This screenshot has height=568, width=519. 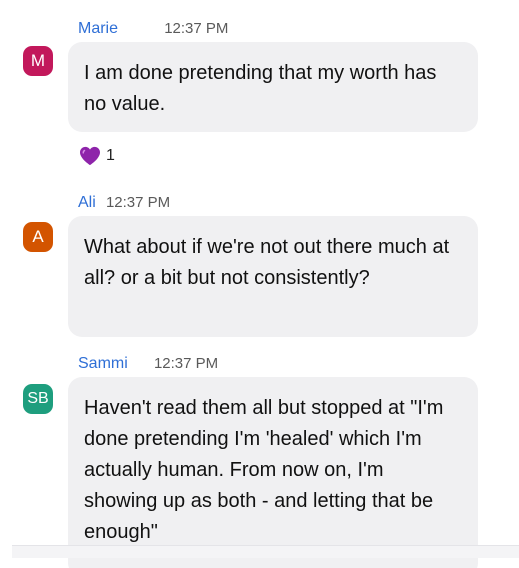 I want to click on purple-heart-icon, so click(x=90, y=156).